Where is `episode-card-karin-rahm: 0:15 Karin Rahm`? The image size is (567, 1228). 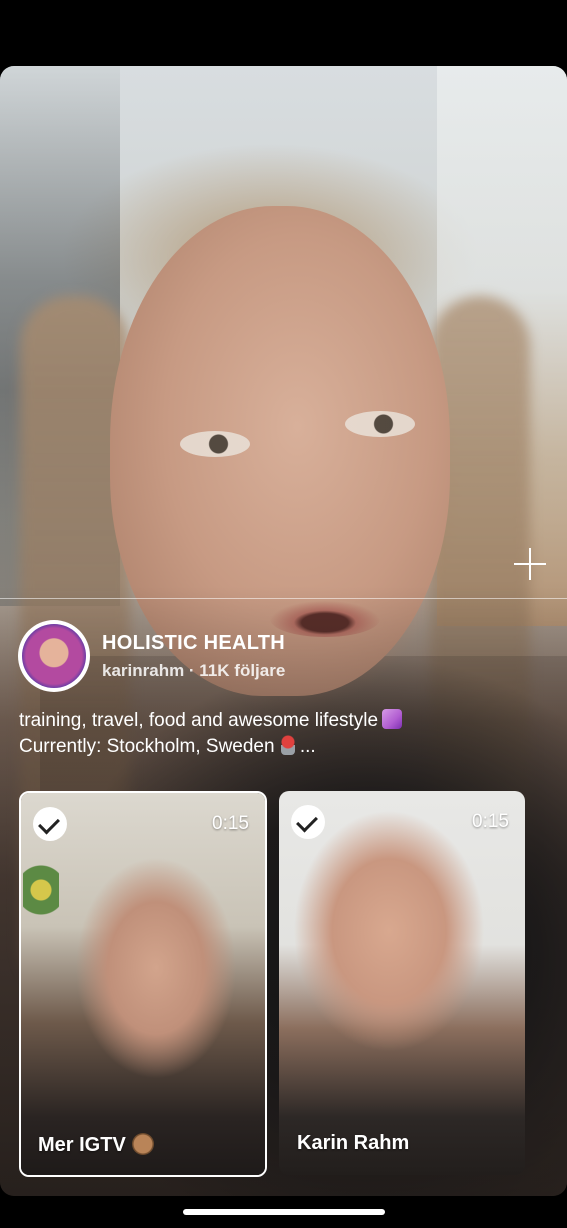 episode-card-karin-rahm: 0:15 Karin Rahm is located at coordinates (402, 983).